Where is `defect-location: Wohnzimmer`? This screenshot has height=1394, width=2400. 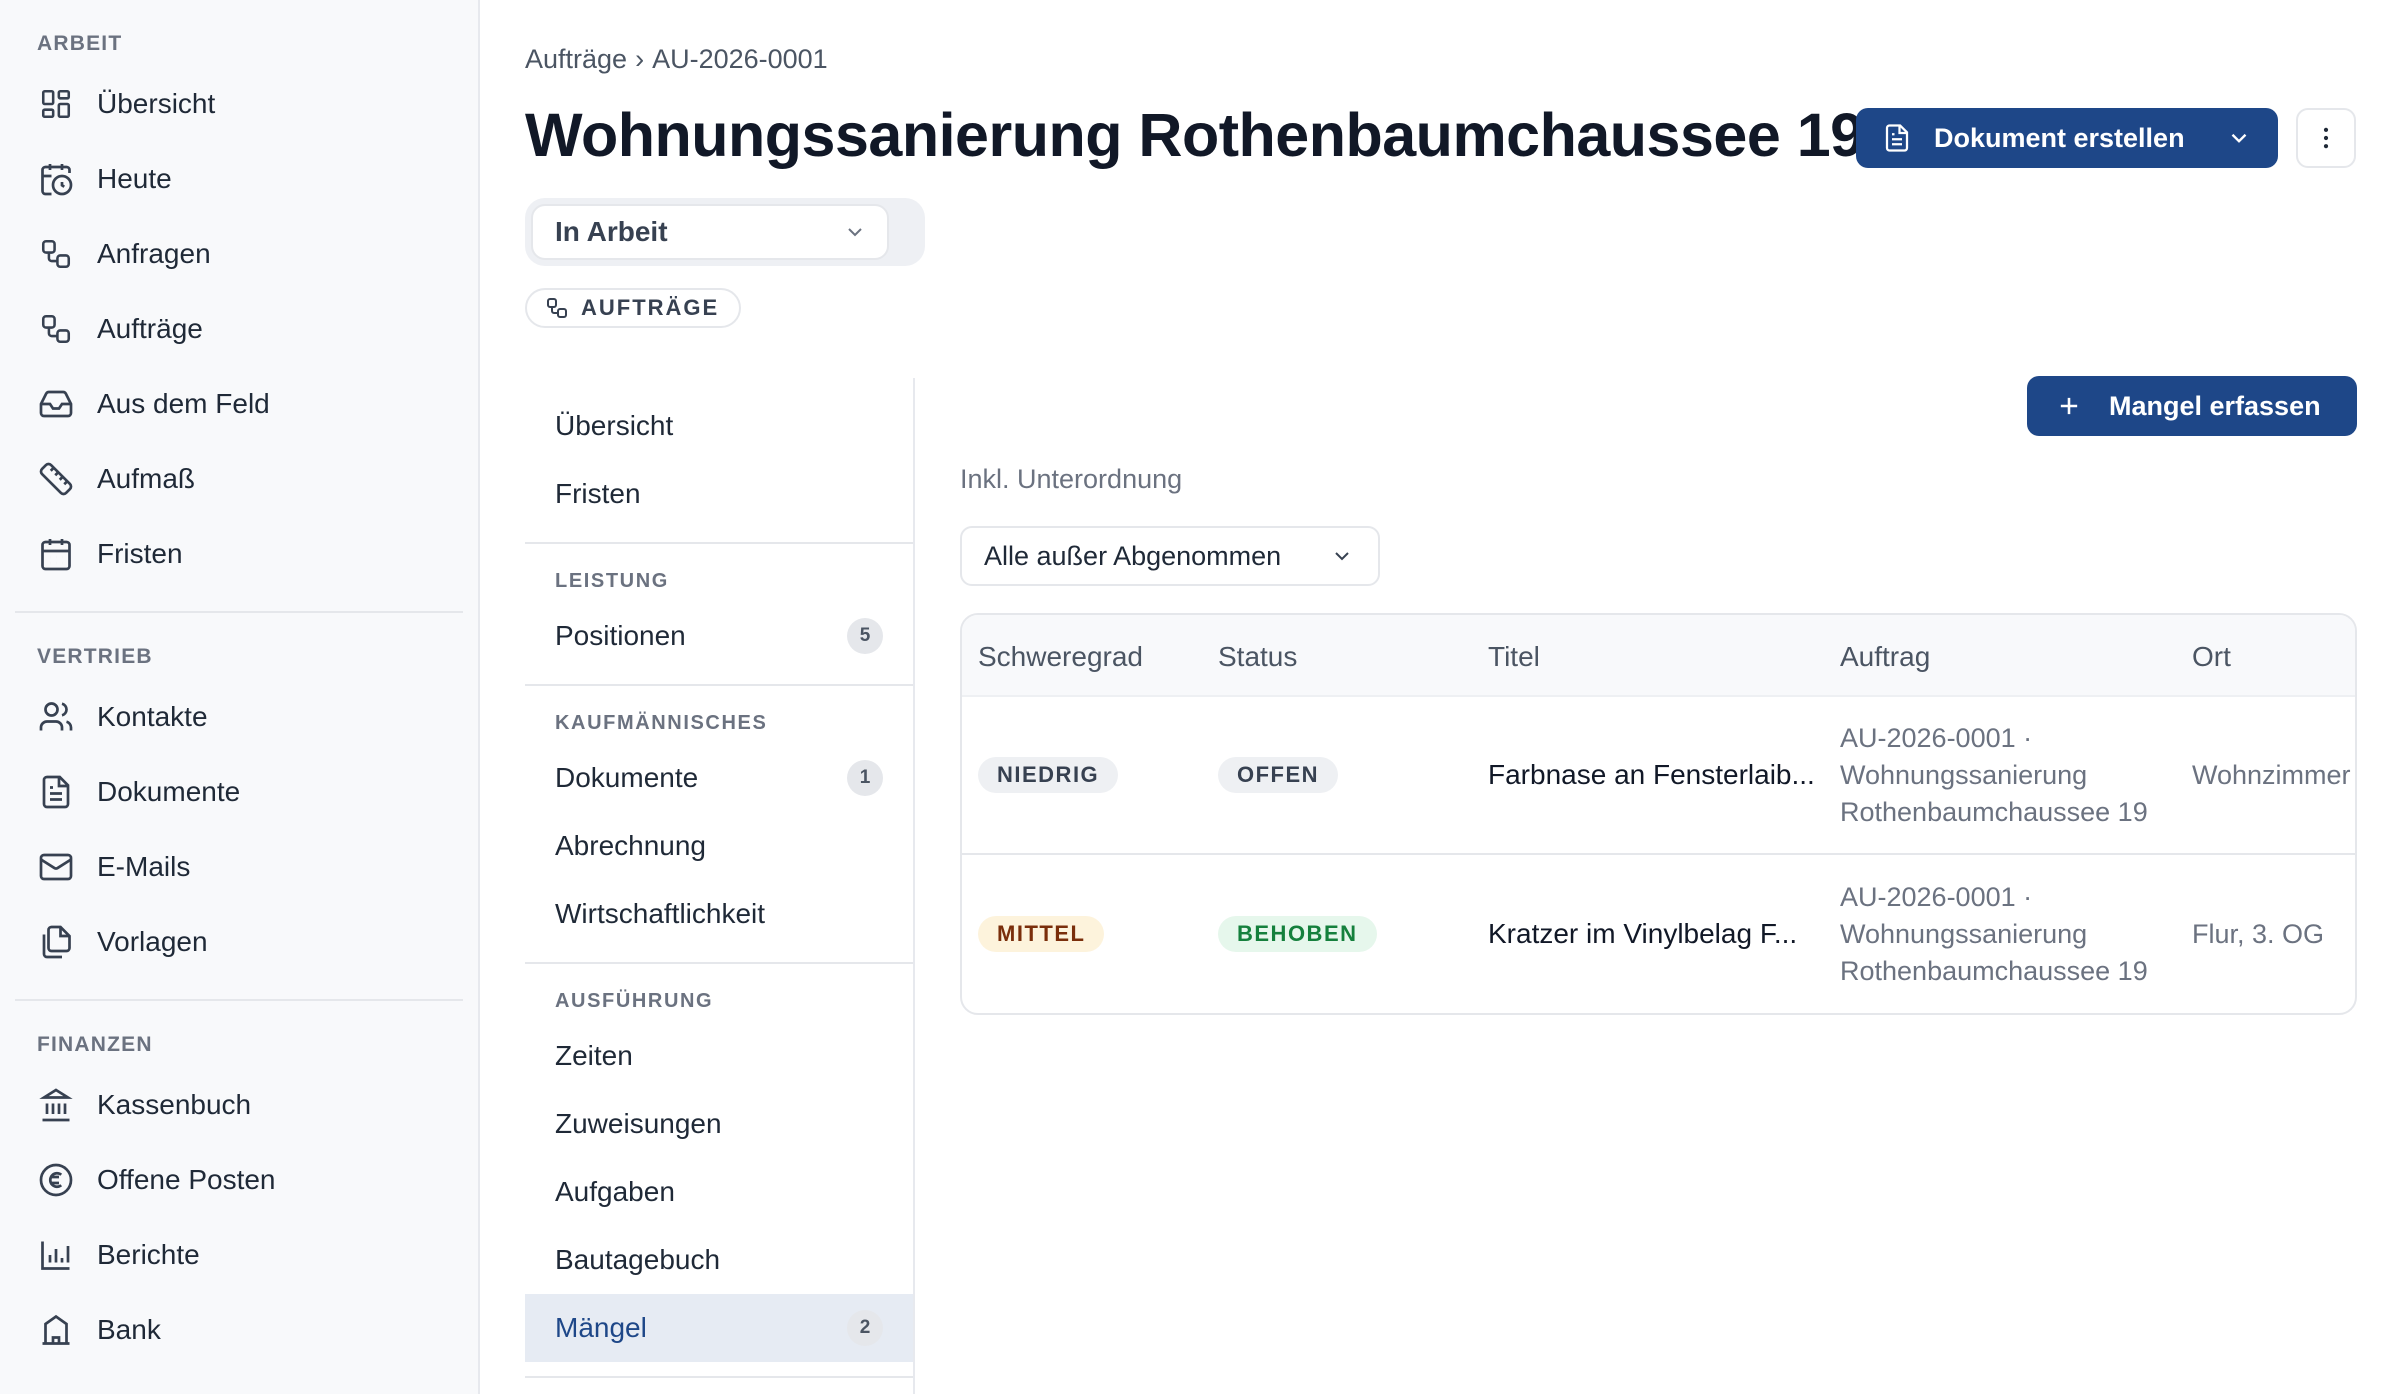
defect-location: Wohnzimmer is located at coordinates (2271, 774).